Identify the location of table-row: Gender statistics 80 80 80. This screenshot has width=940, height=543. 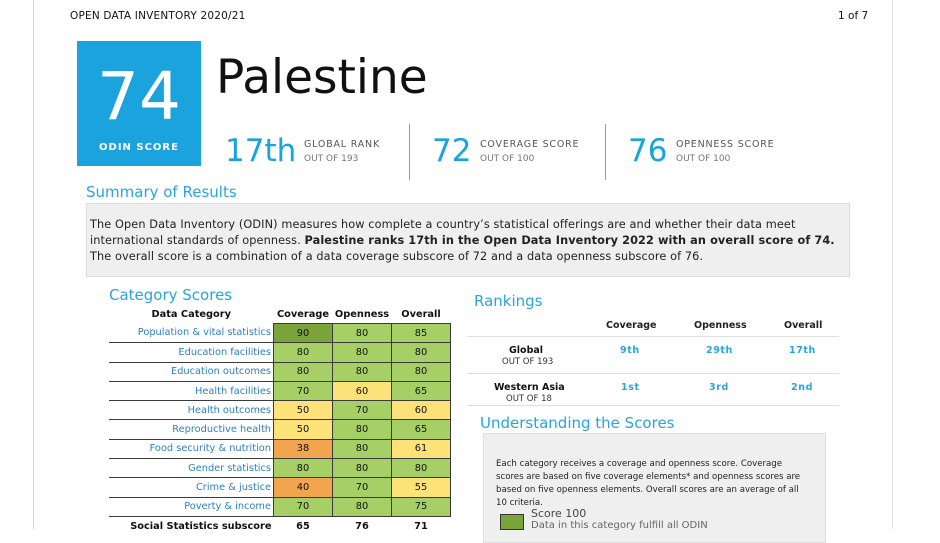
(280, 468).